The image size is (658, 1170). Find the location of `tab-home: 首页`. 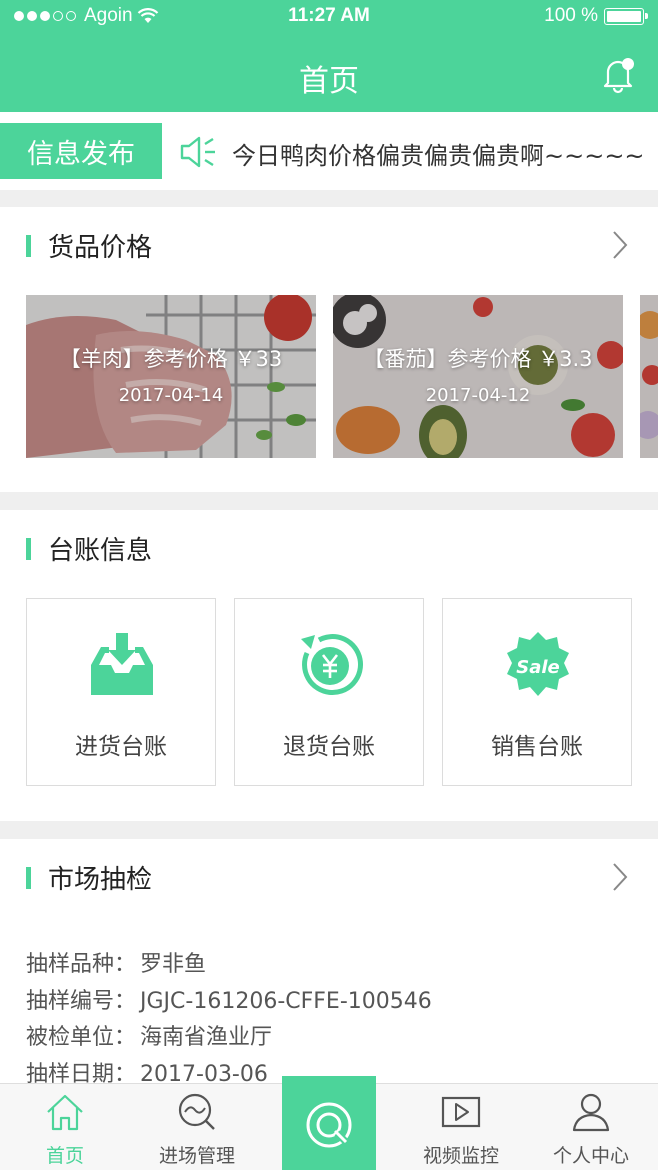

tab-home: 首页 is located at coordinates (65, 1127).